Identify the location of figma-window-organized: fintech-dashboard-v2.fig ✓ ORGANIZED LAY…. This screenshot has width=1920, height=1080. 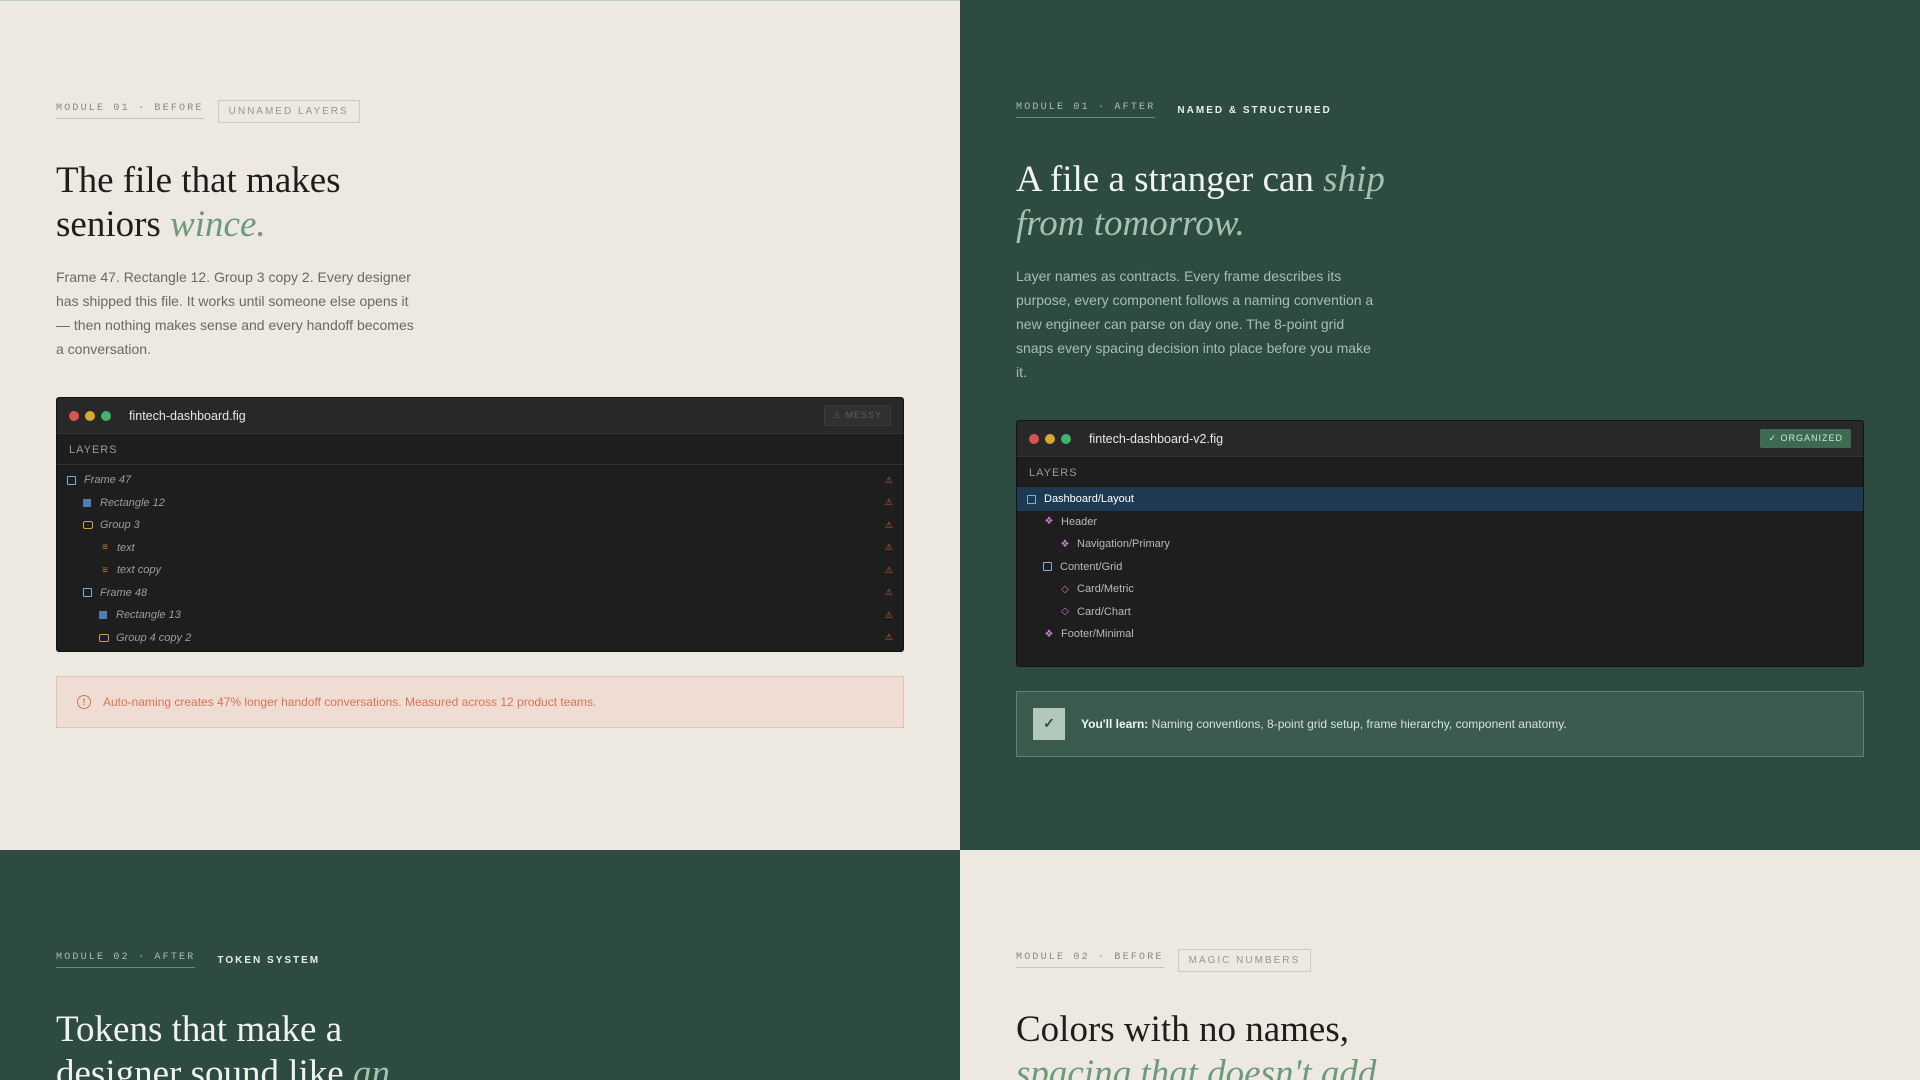
(1440, 543).